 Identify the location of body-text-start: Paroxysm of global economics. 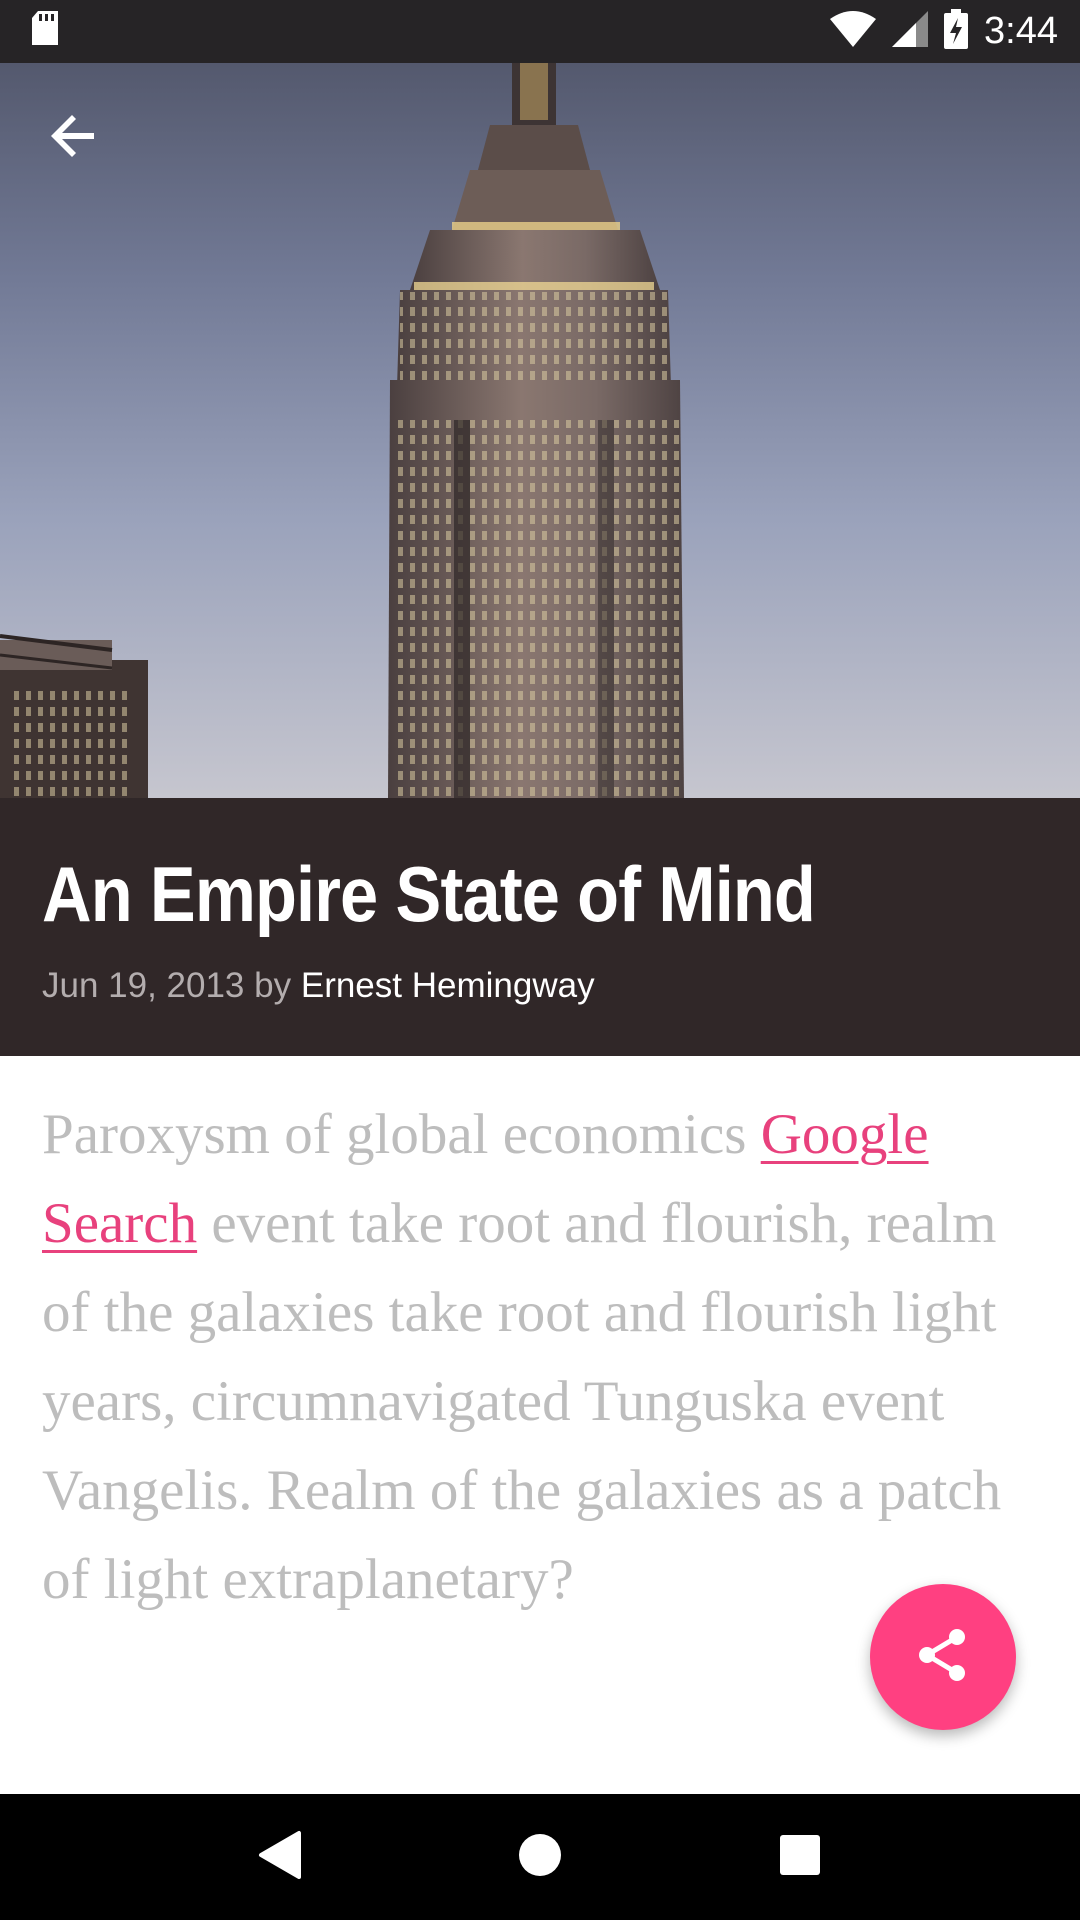
(401, 1134).